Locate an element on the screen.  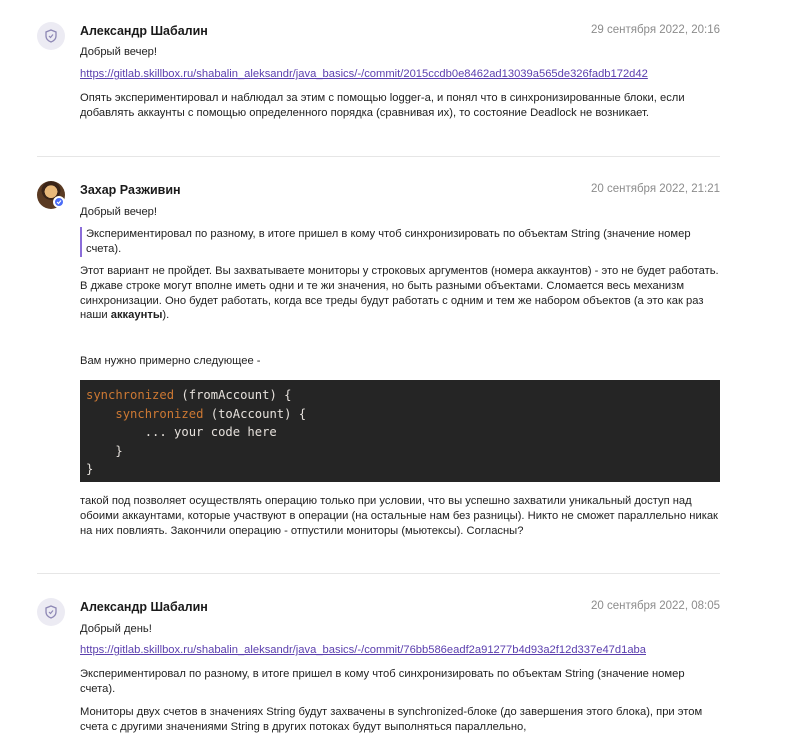
comment-date: 29 сентября 2022, 20:16 is located at coordinates (655, 30).